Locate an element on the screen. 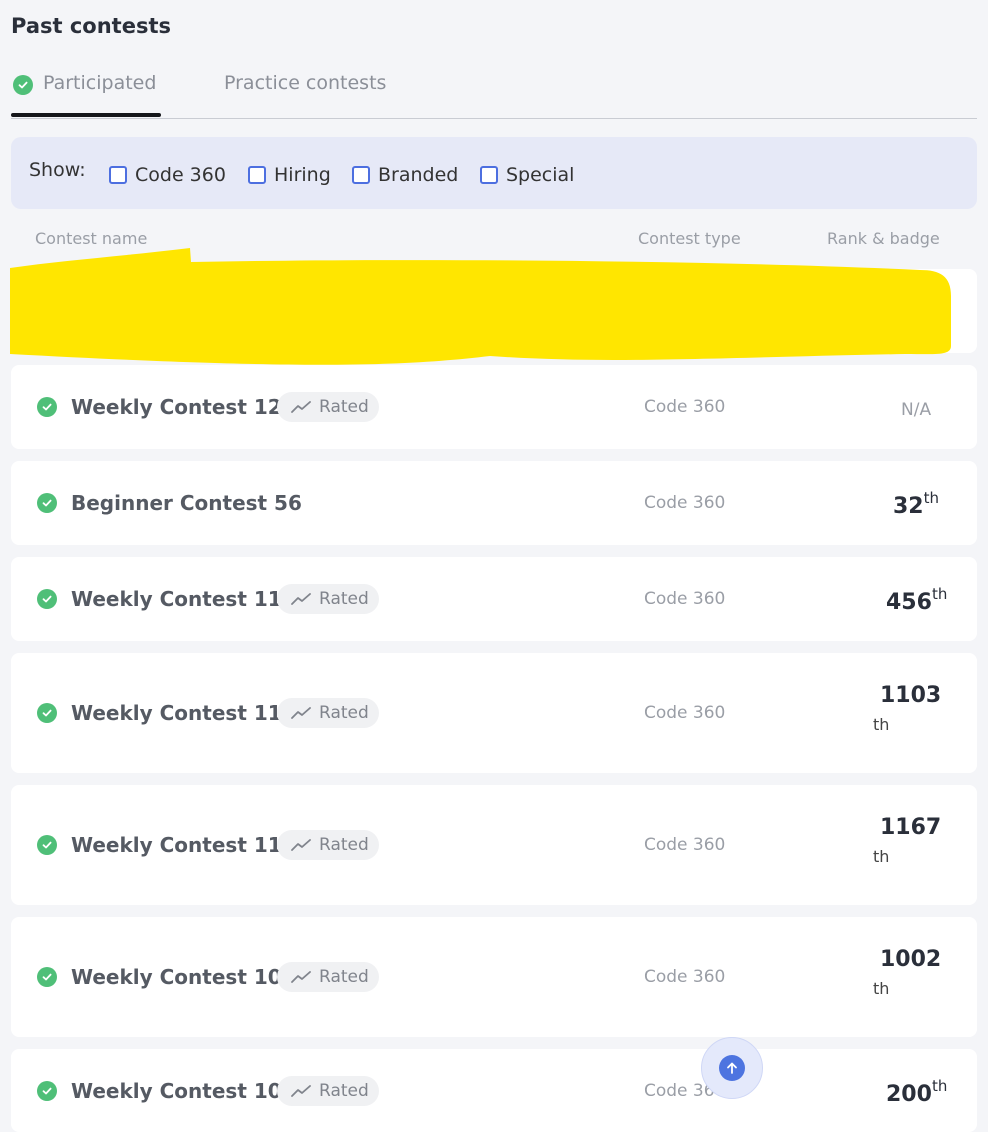  rank-value: 1167 is located at coordinates (911, 827).